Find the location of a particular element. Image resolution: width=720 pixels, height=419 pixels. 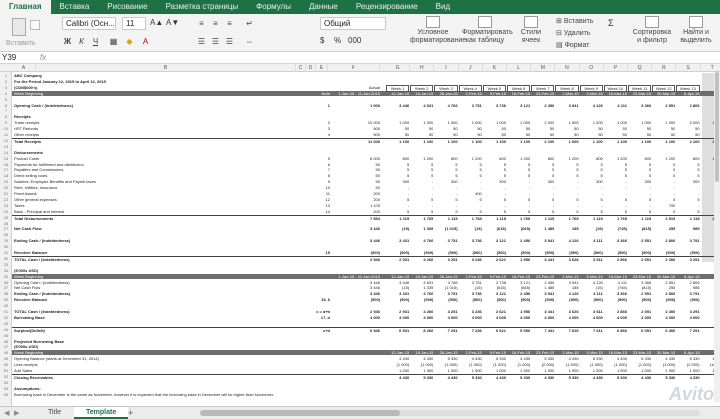

week-value-cell: 1 900 is located at coordinates (421, 370).